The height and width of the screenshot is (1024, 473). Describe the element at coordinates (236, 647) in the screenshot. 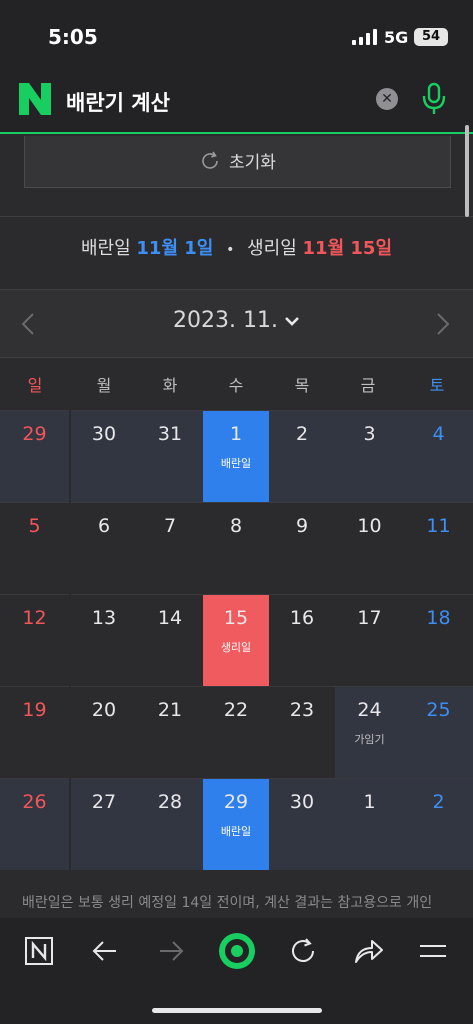

I see `day-label: 생리일` at that location.